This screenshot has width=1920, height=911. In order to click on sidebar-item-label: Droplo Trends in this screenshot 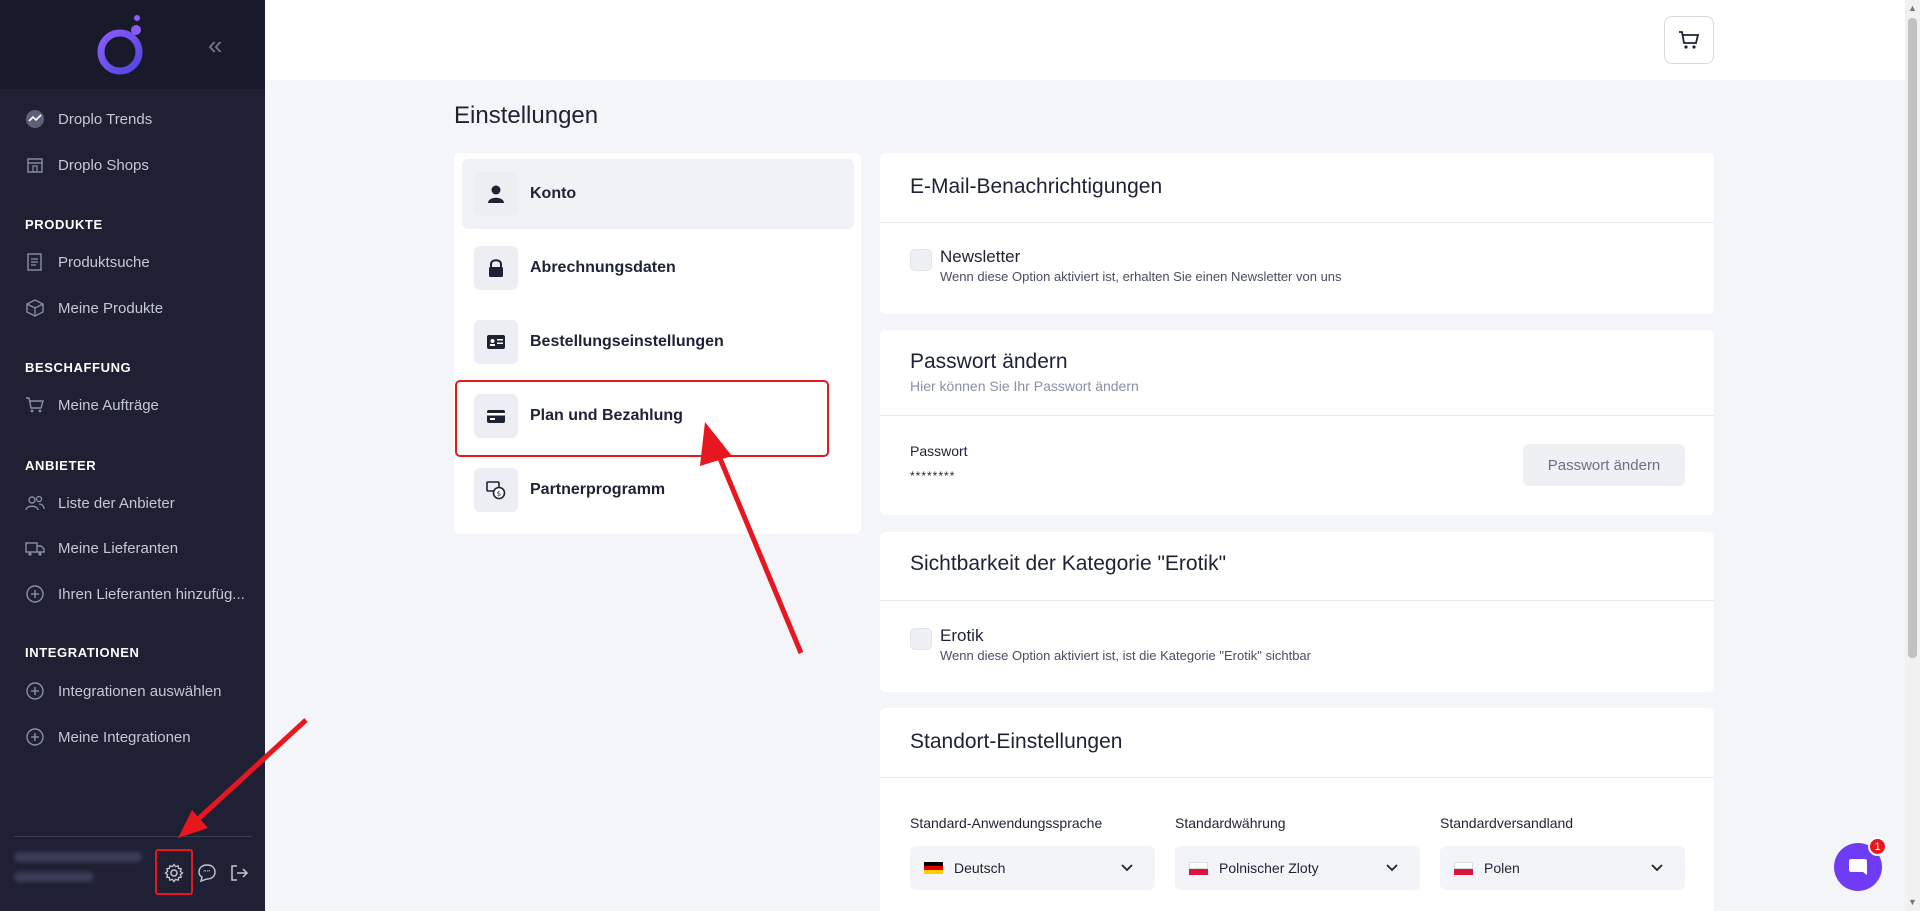, I will do `click(105, 119)`.